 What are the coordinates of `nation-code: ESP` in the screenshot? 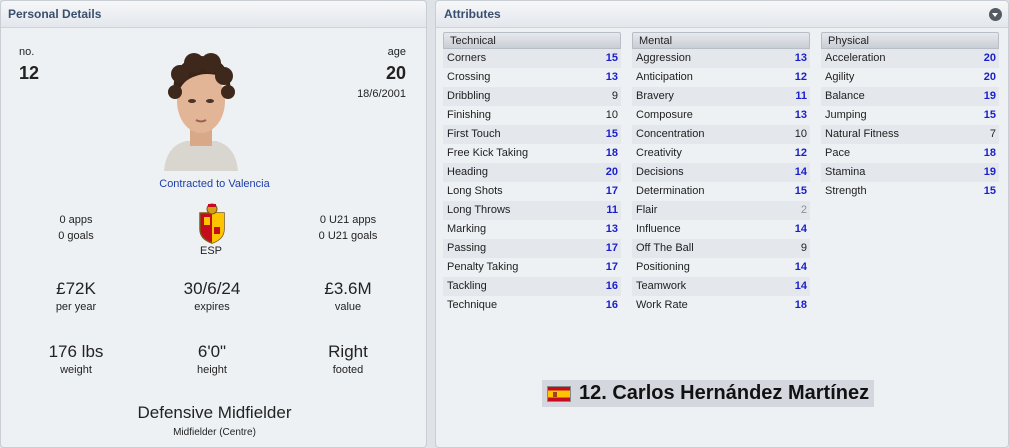 It's located at (210, 251).